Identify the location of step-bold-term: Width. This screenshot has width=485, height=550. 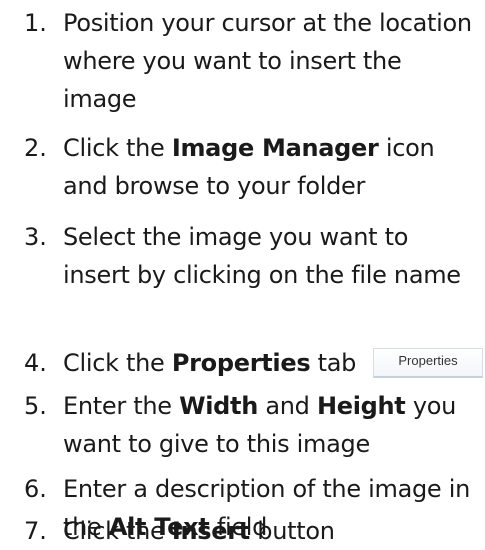
(219, 406).